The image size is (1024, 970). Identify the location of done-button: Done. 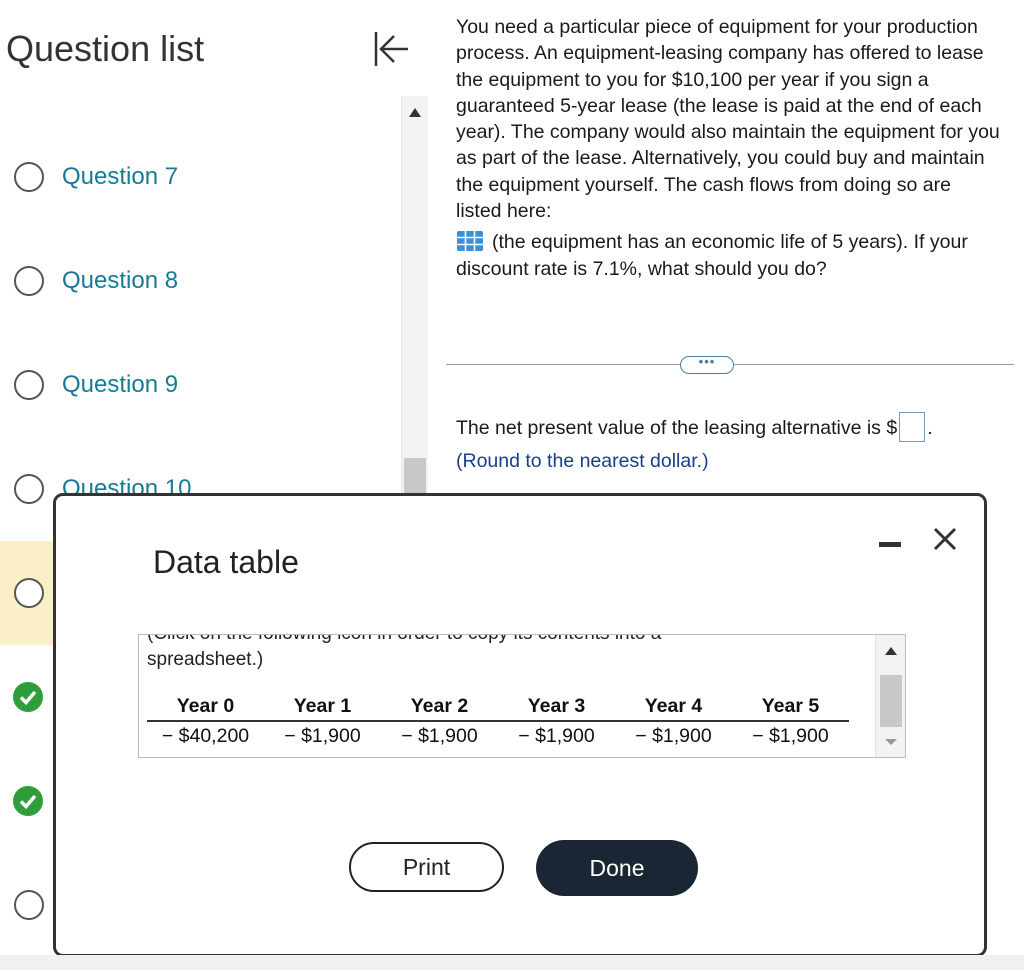
(617, 868).